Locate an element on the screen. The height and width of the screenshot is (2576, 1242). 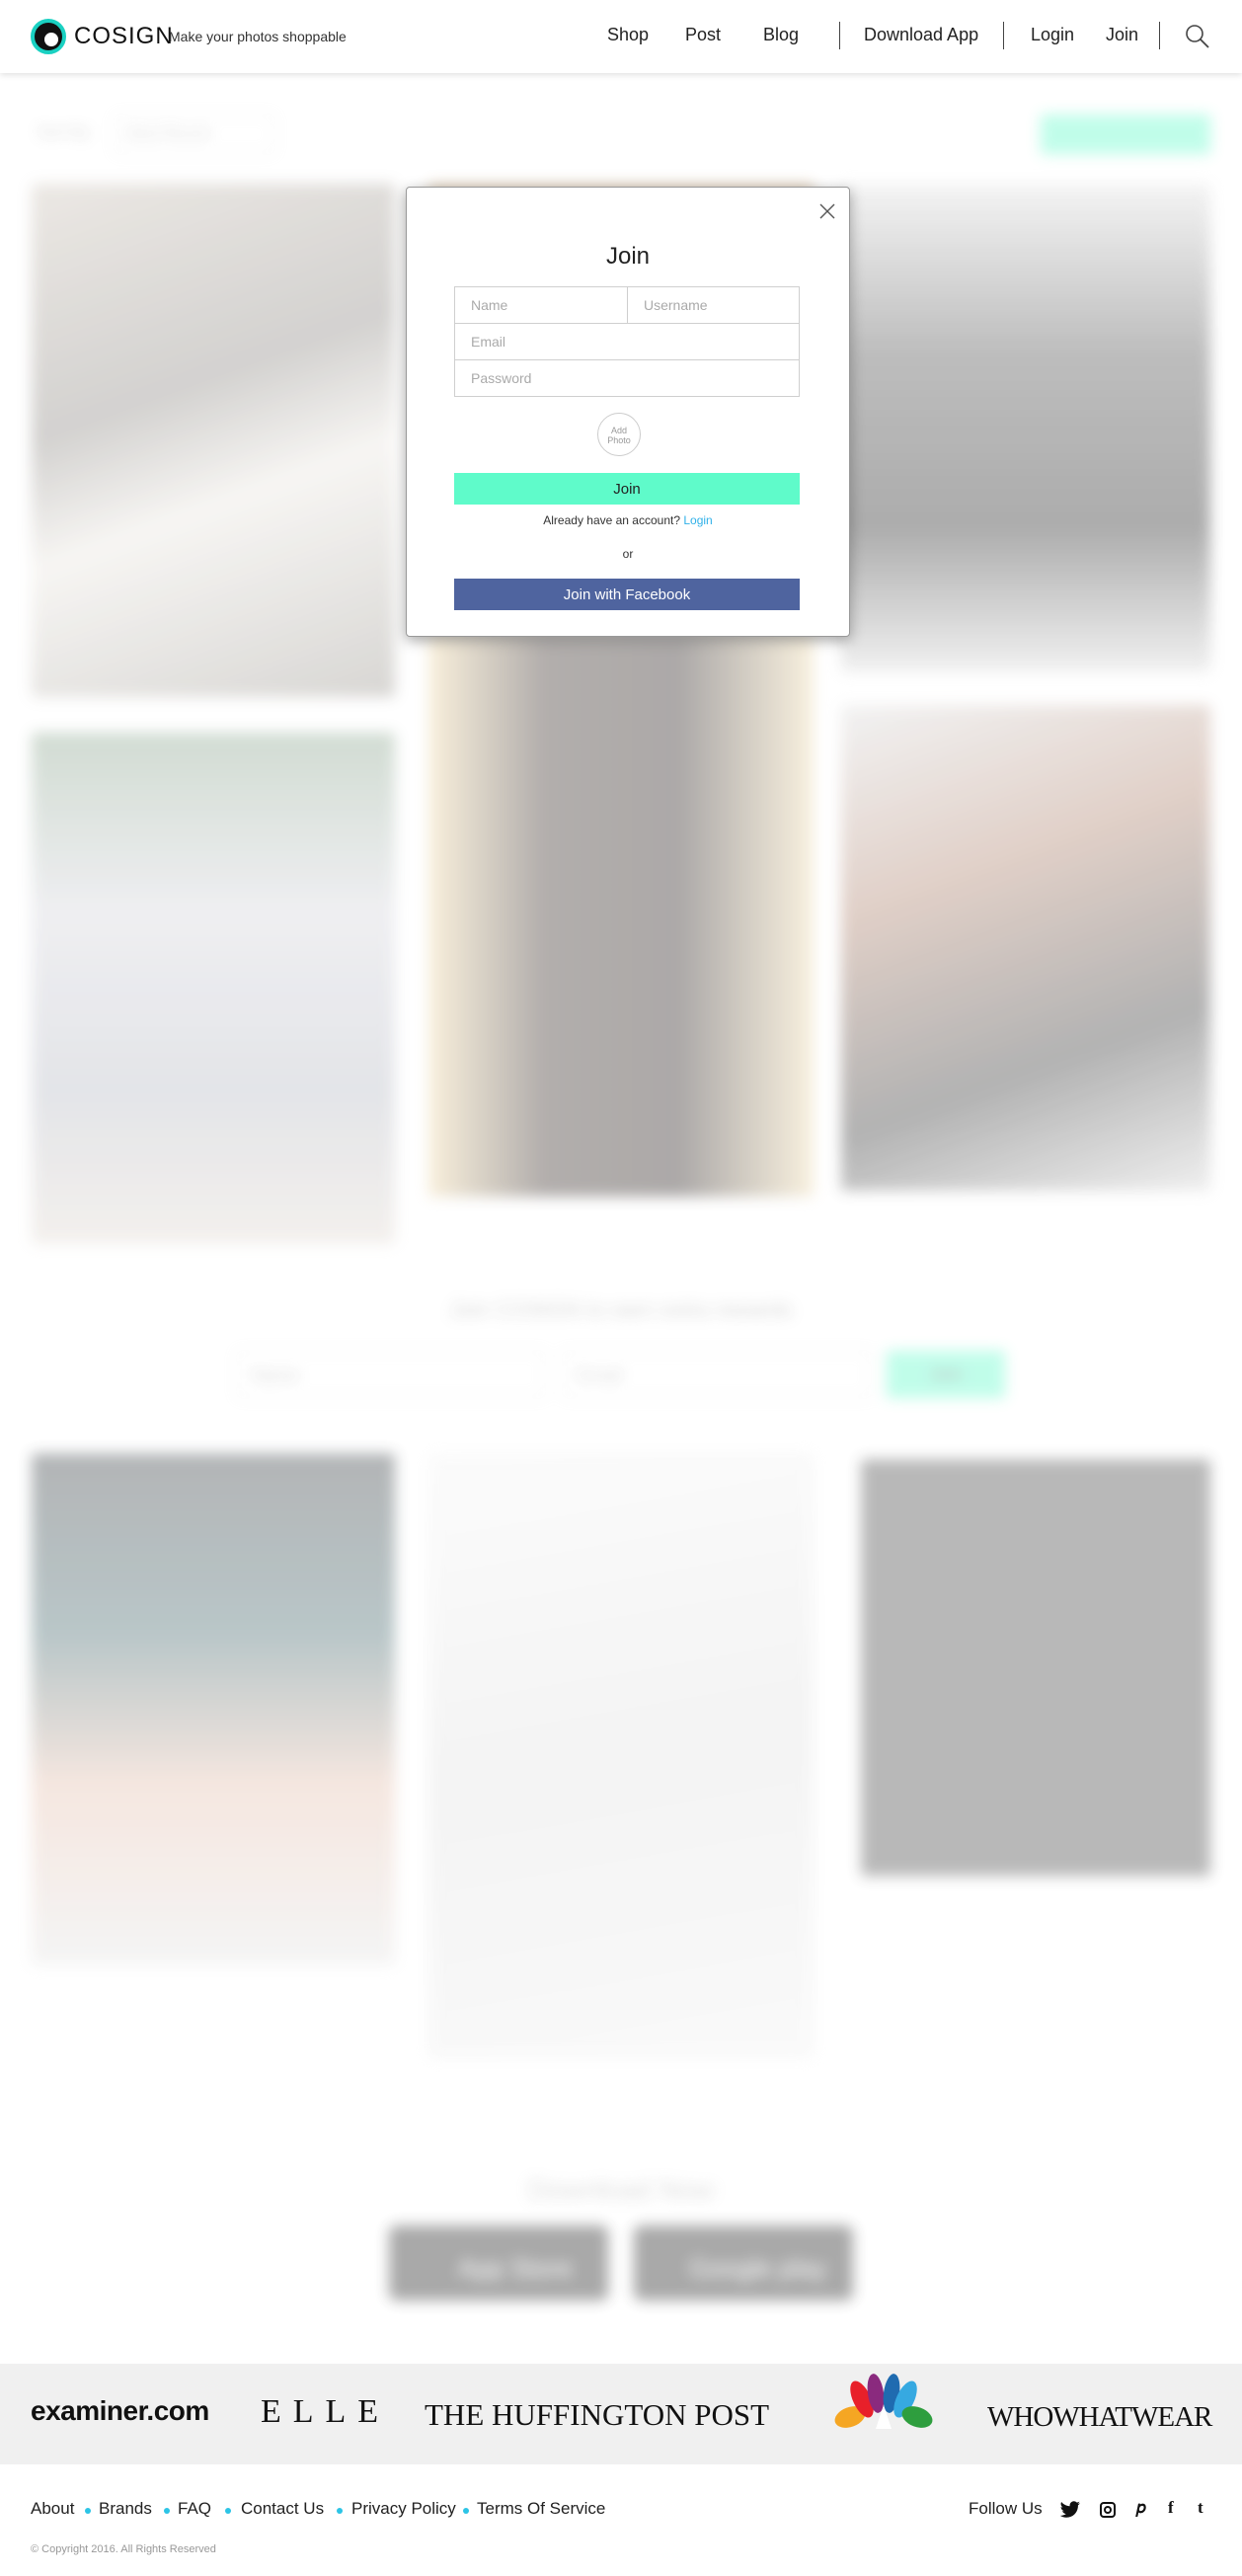
nav-shop: Shop is located at coordinates (628, 35).